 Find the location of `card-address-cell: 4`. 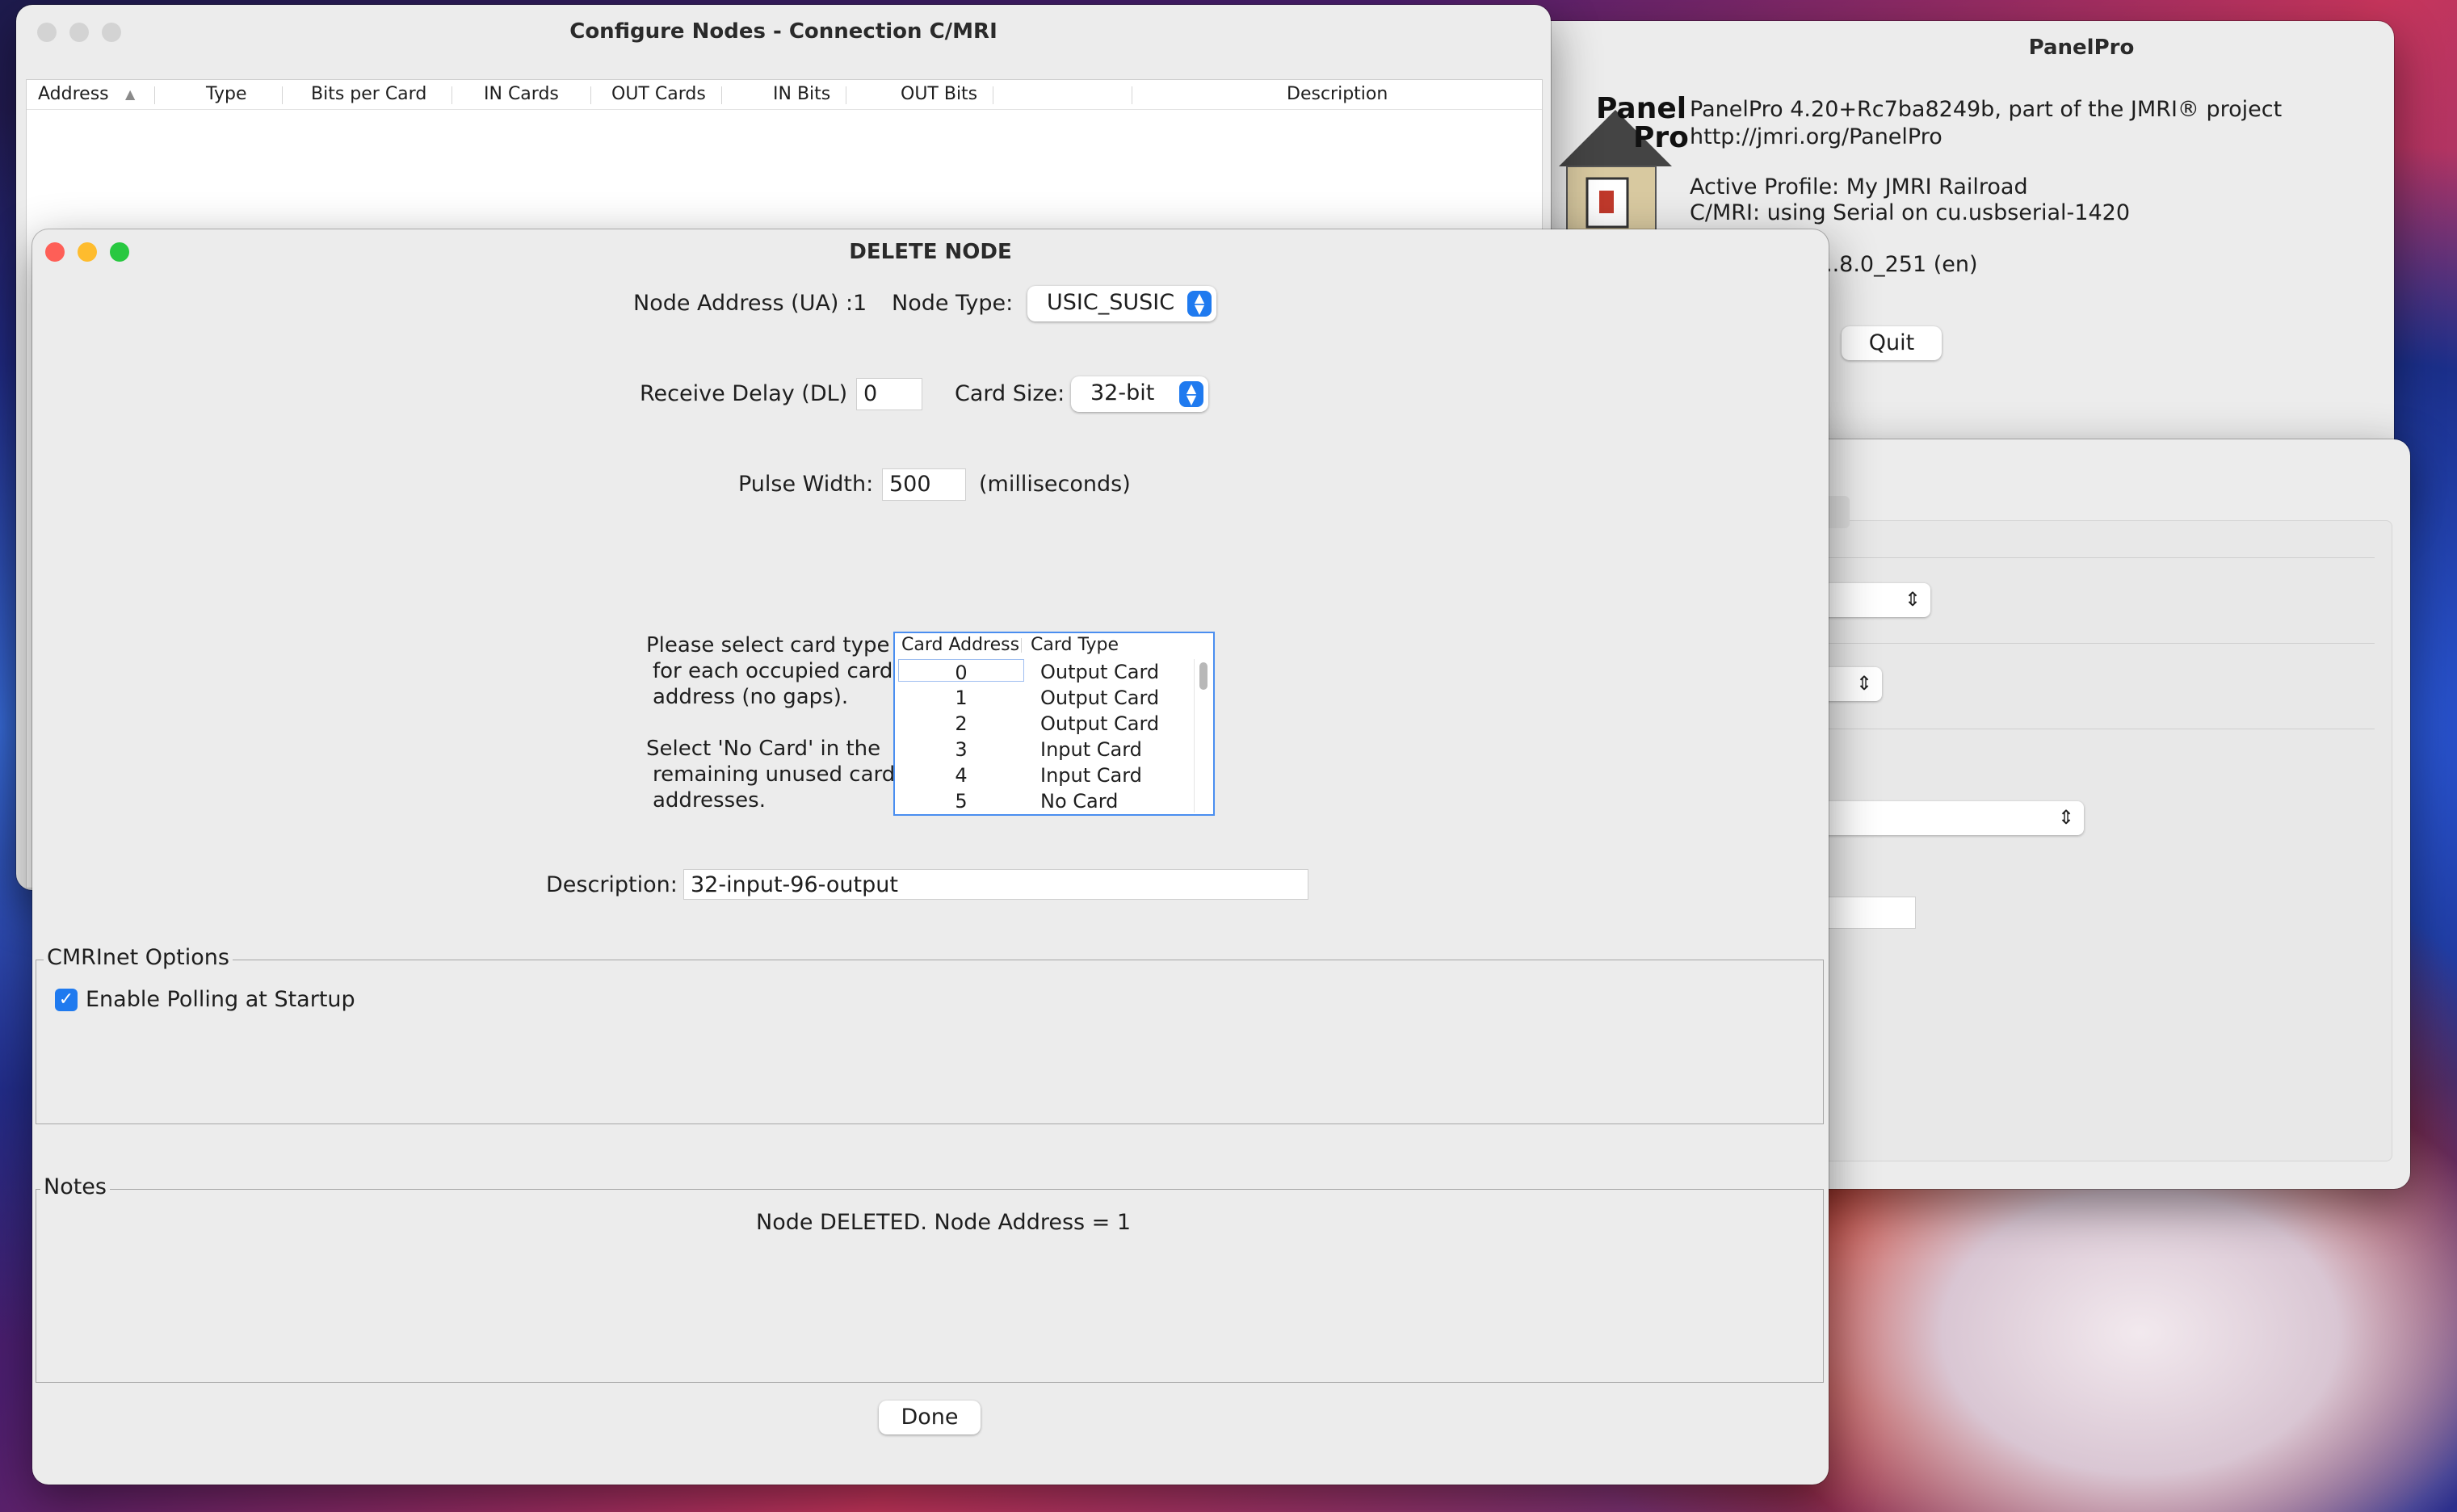

card-address-cell: 4 is located at coordinates (961, 775).